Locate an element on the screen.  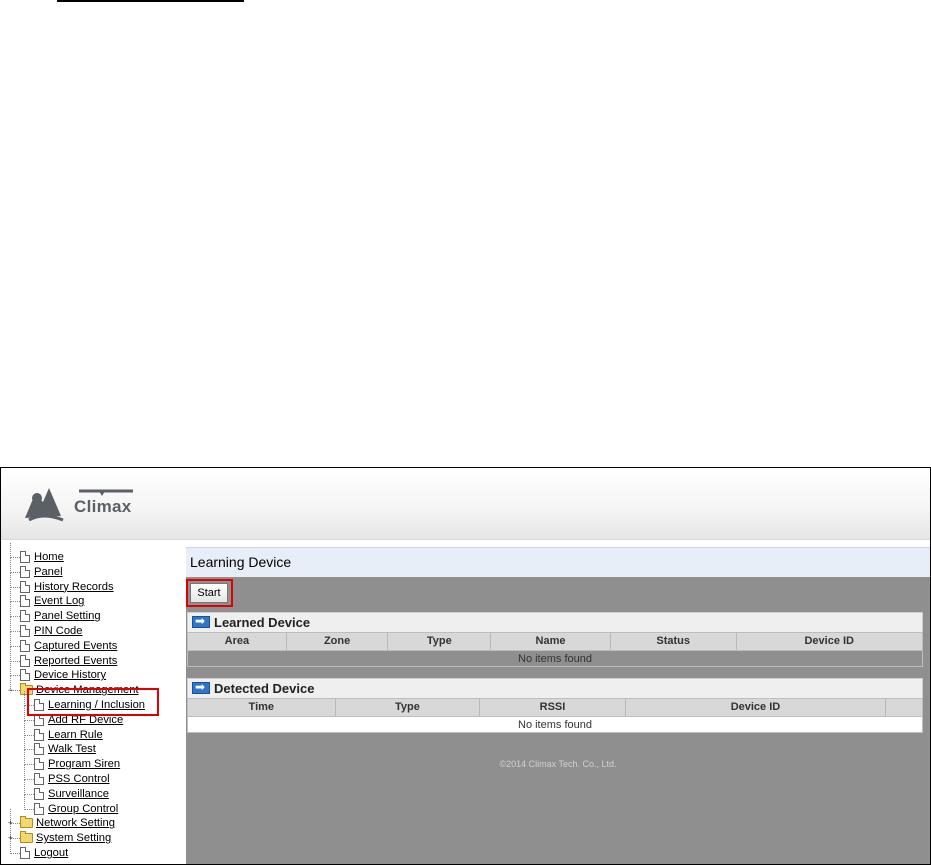
sidebar-item-label: Walk Test is located at coordinates (72, 749).